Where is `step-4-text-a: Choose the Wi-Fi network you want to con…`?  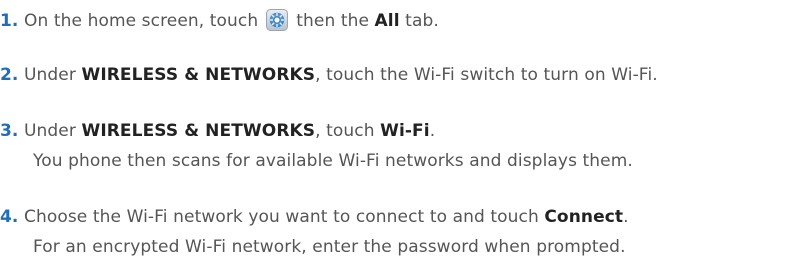
step-4-text-a: Choose the Wi-Fi network you want to con… is located at coordinates (281, 217).